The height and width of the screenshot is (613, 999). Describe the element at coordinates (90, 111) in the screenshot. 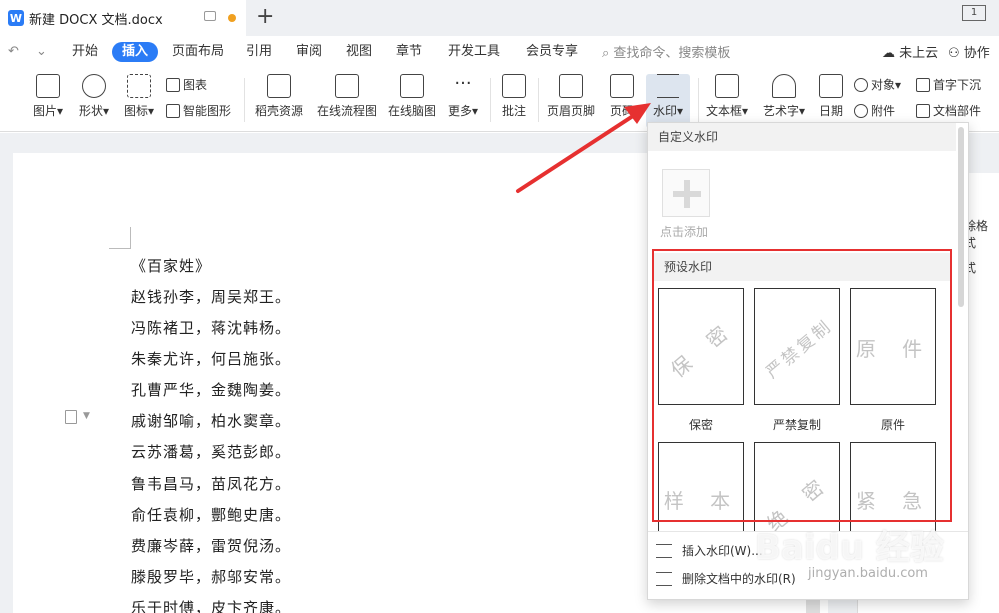

I see `shape-label: 形状` at that location.